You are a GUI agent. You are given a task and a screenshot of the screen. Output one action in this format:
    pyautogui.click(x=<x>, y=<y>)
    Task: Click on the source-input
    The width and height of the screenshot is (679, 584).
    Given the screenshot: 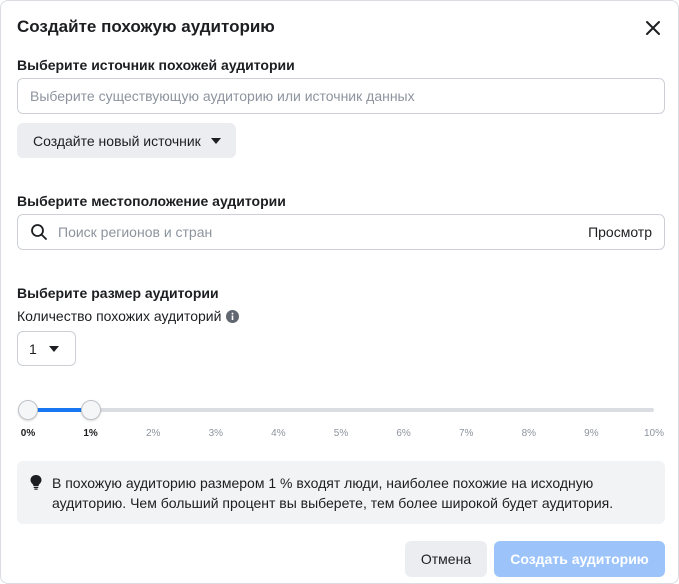 What is the action you would take?
    pyautogui.click(x=341, y=96)
    